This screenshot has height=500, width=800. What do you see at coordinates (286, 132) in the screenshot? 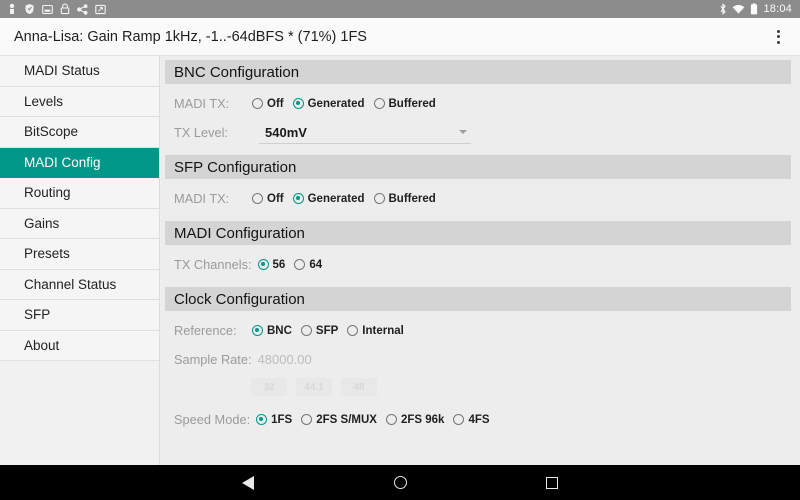
I see `tx-level-value: 540mV` at bounding box center [286, 132].